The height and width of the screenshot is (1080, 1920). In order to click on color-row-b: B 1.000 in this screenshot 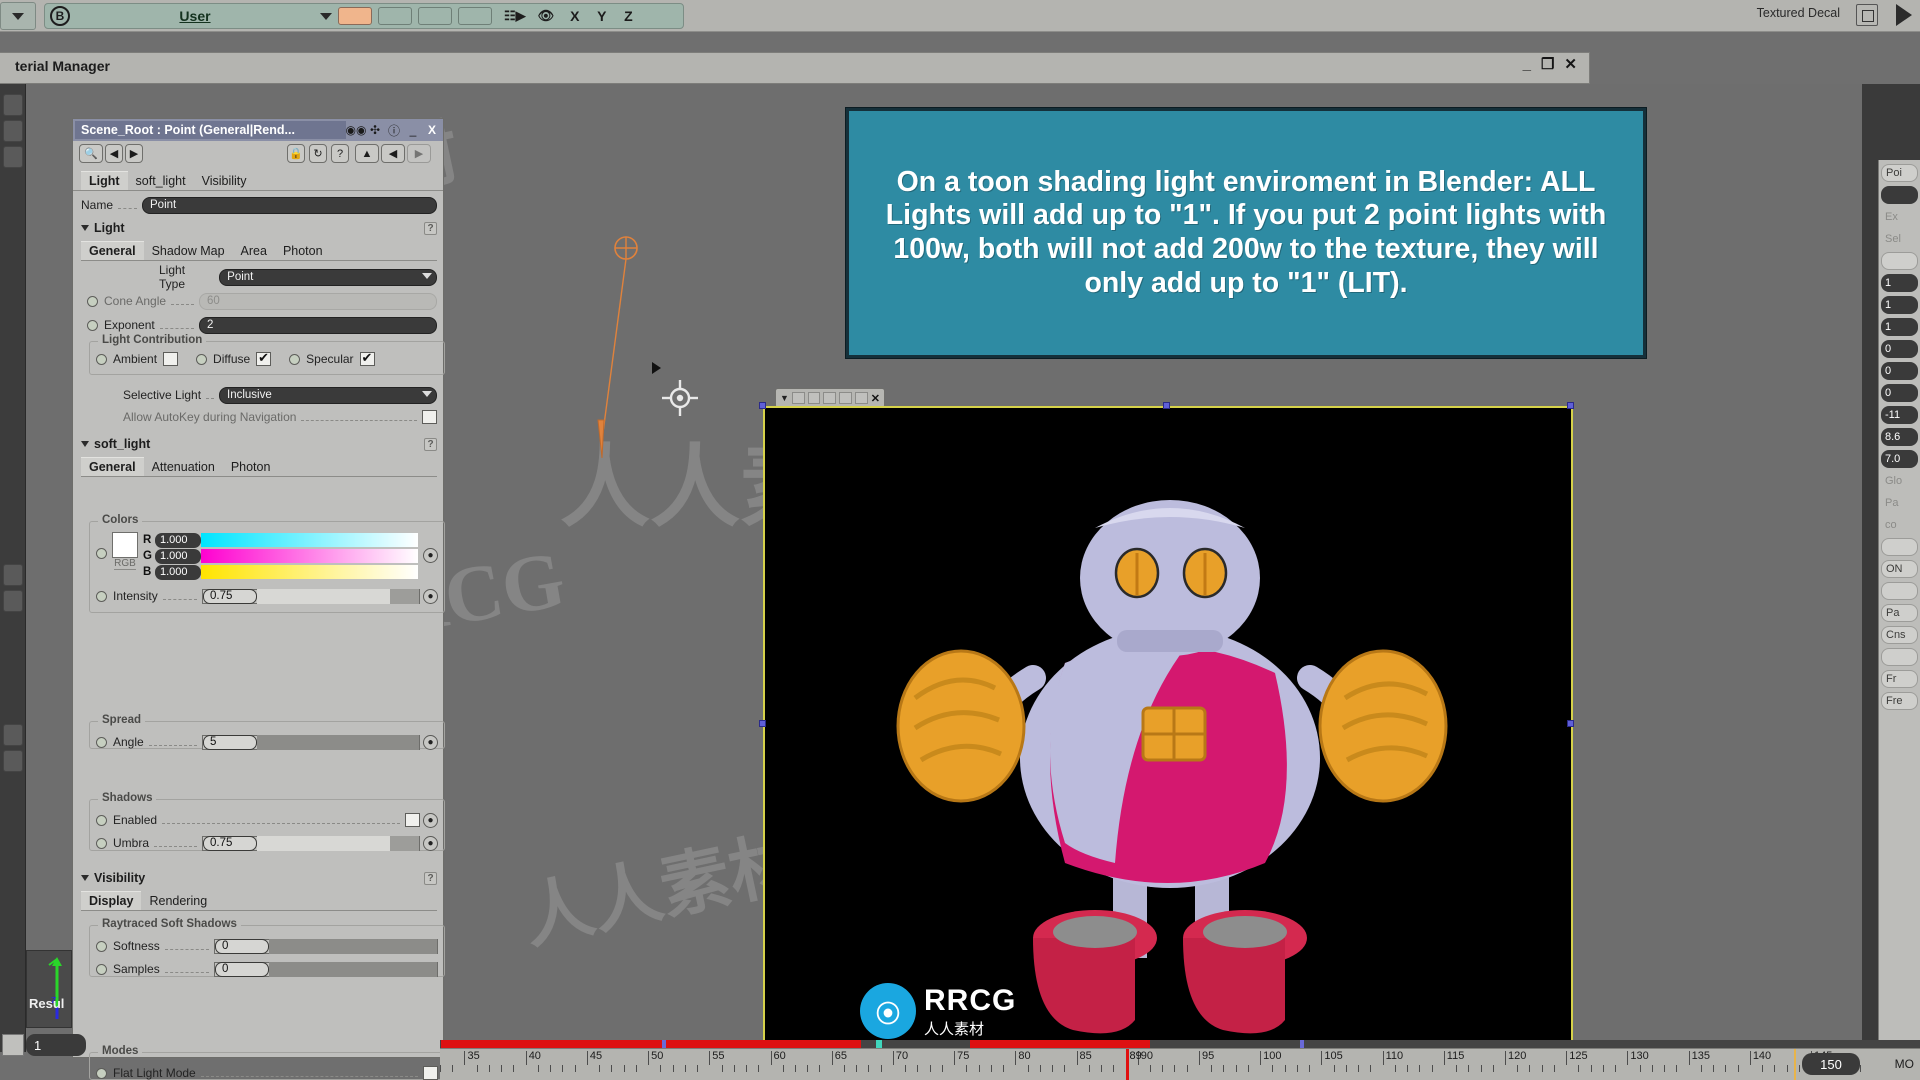, I will do `click(280, 572)`.